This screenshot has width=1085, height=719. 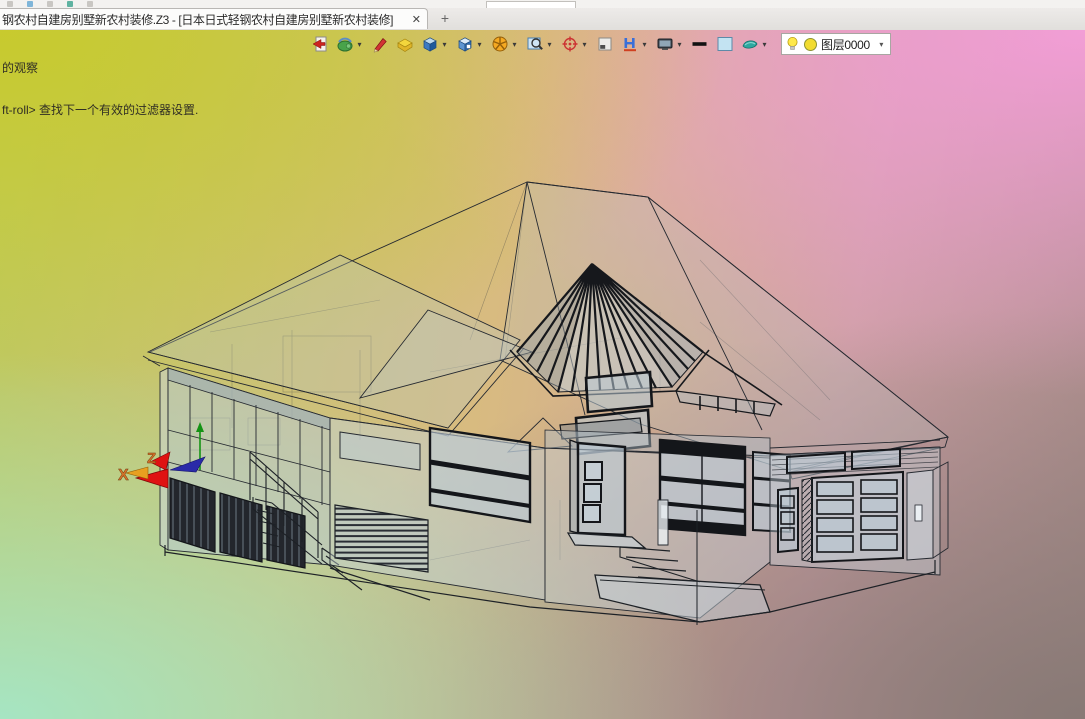 I want to click on x-axis-label: X, so click(x=123, y=475).